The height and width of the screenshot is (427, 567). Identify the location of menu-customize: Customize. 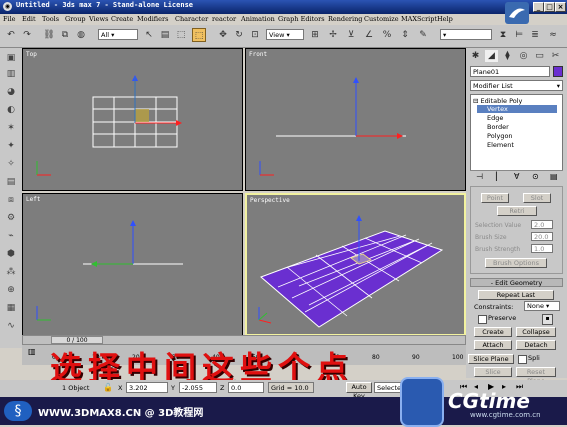
(381, 19).